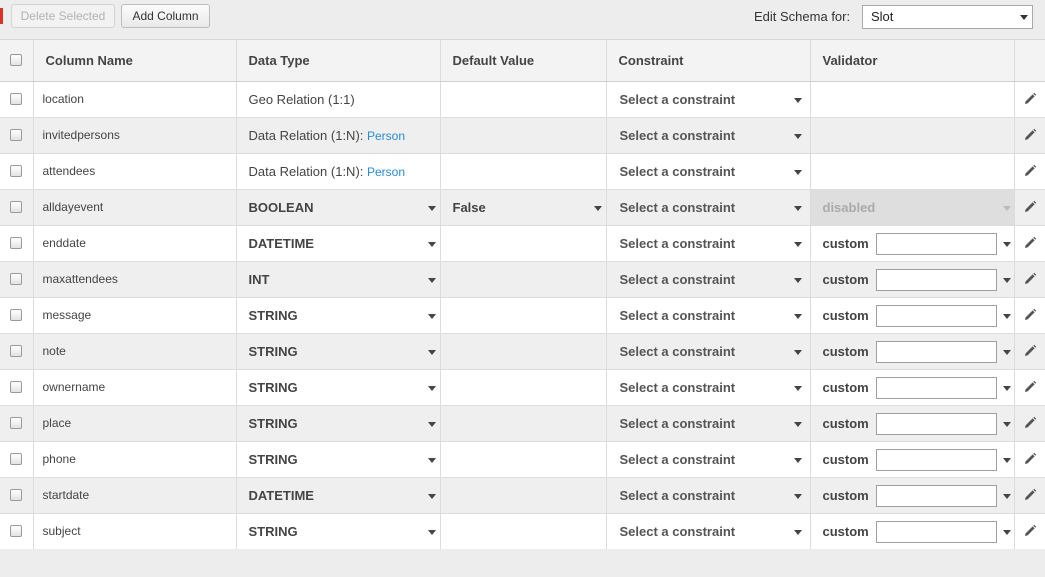 The width and height of the screenshot is (1045, 577). What do you see at coordinates (165, 16) in the screenshot?
I see `add-column-button: Add Column` at bounding box center [165, 16].